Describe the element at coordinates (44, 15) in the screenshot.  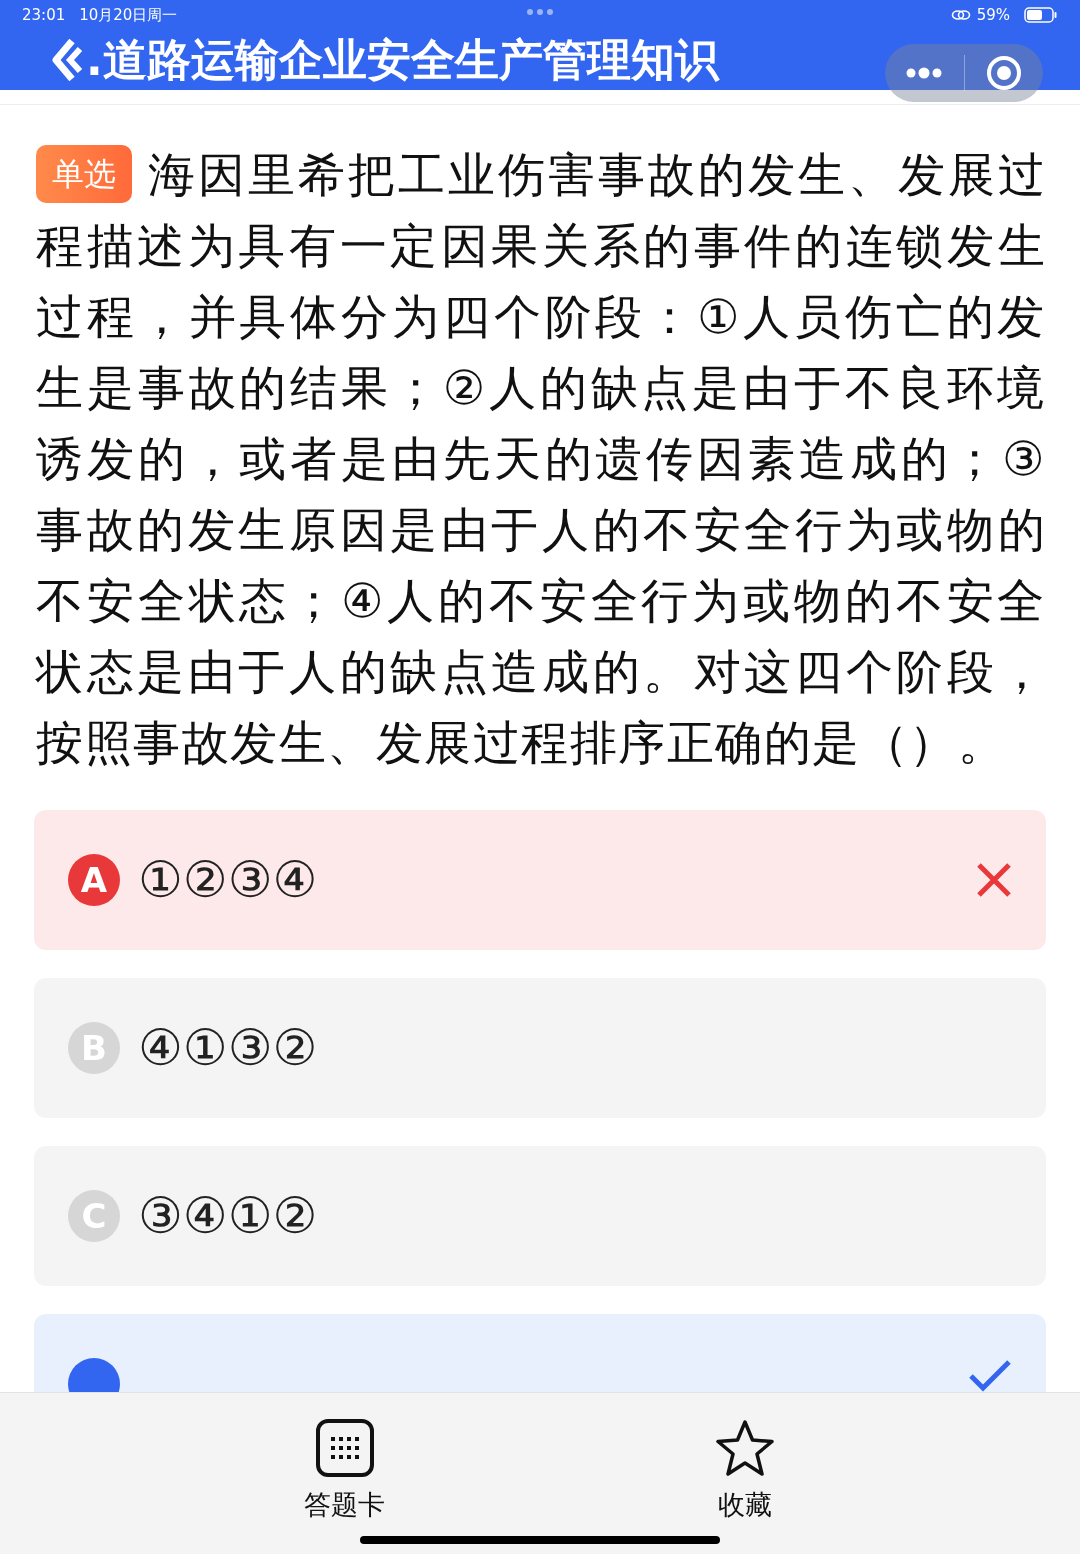
I see `status-time: 23:01` at that location.